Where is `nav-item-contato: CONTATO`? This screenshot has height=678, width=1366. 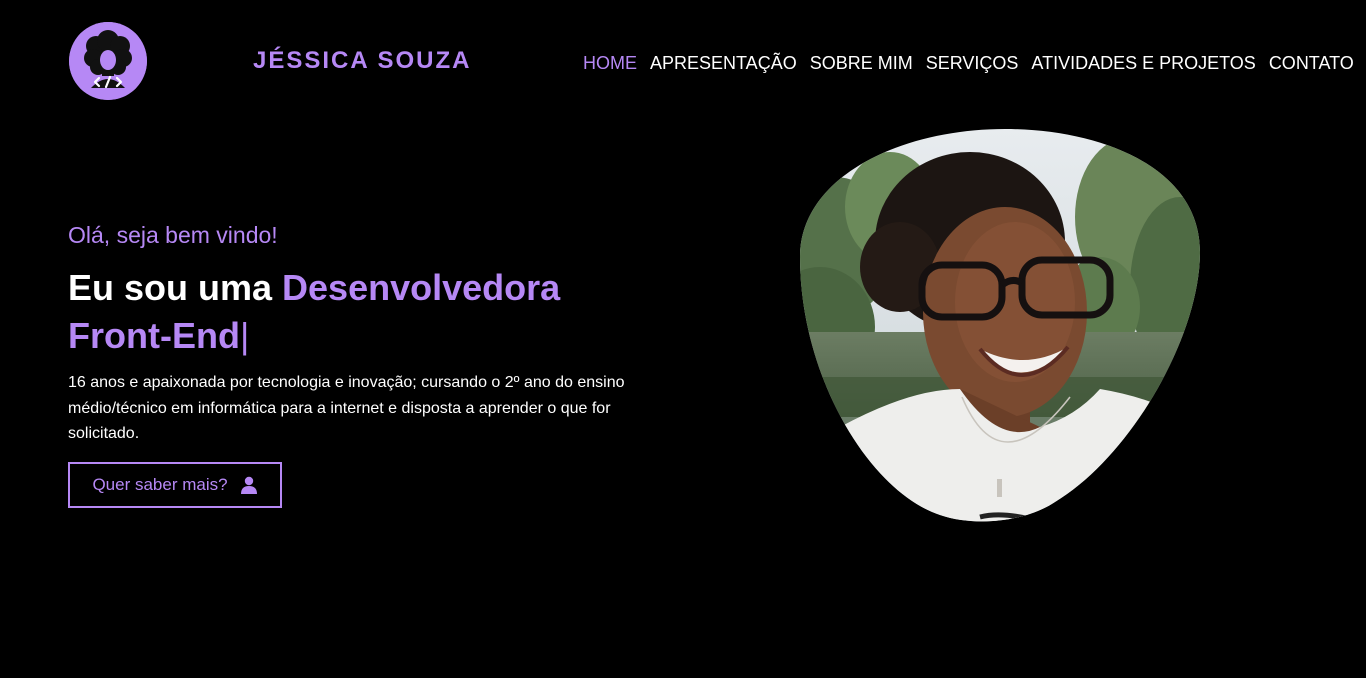
nav-item-contato: CONTATO is located at coordinates (1311, 63).